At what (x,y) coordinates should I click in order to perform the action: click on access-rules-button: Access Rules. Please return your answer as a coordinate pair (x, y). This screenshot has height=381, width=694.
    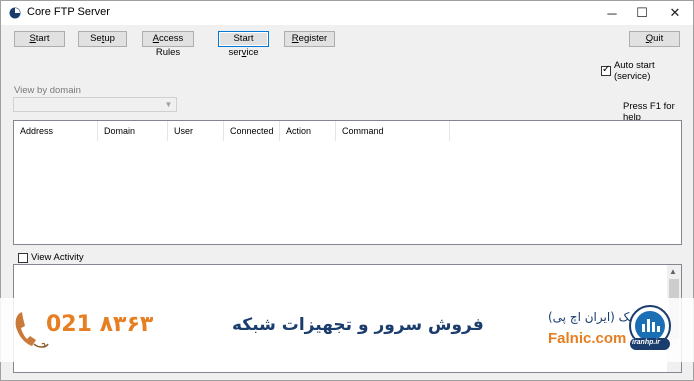
    Looking at the image, I should click on (168, 44).